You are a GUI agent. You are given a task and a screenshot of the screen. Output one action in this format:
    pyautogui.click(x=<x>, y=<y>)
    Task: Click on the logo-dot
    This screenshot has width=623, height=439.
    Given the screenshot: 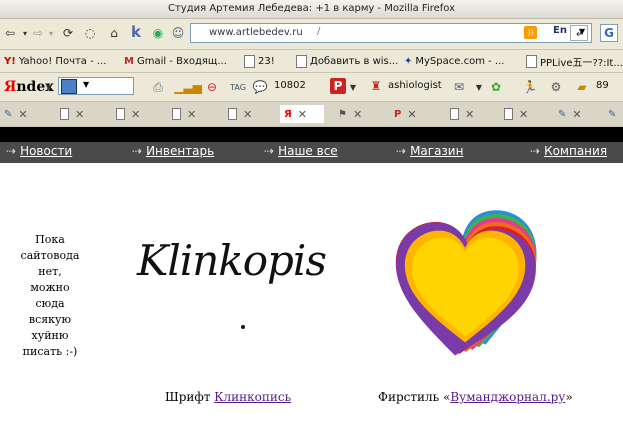 What is the action you would take?
    pyautogui.click(x=243, y=327)
    